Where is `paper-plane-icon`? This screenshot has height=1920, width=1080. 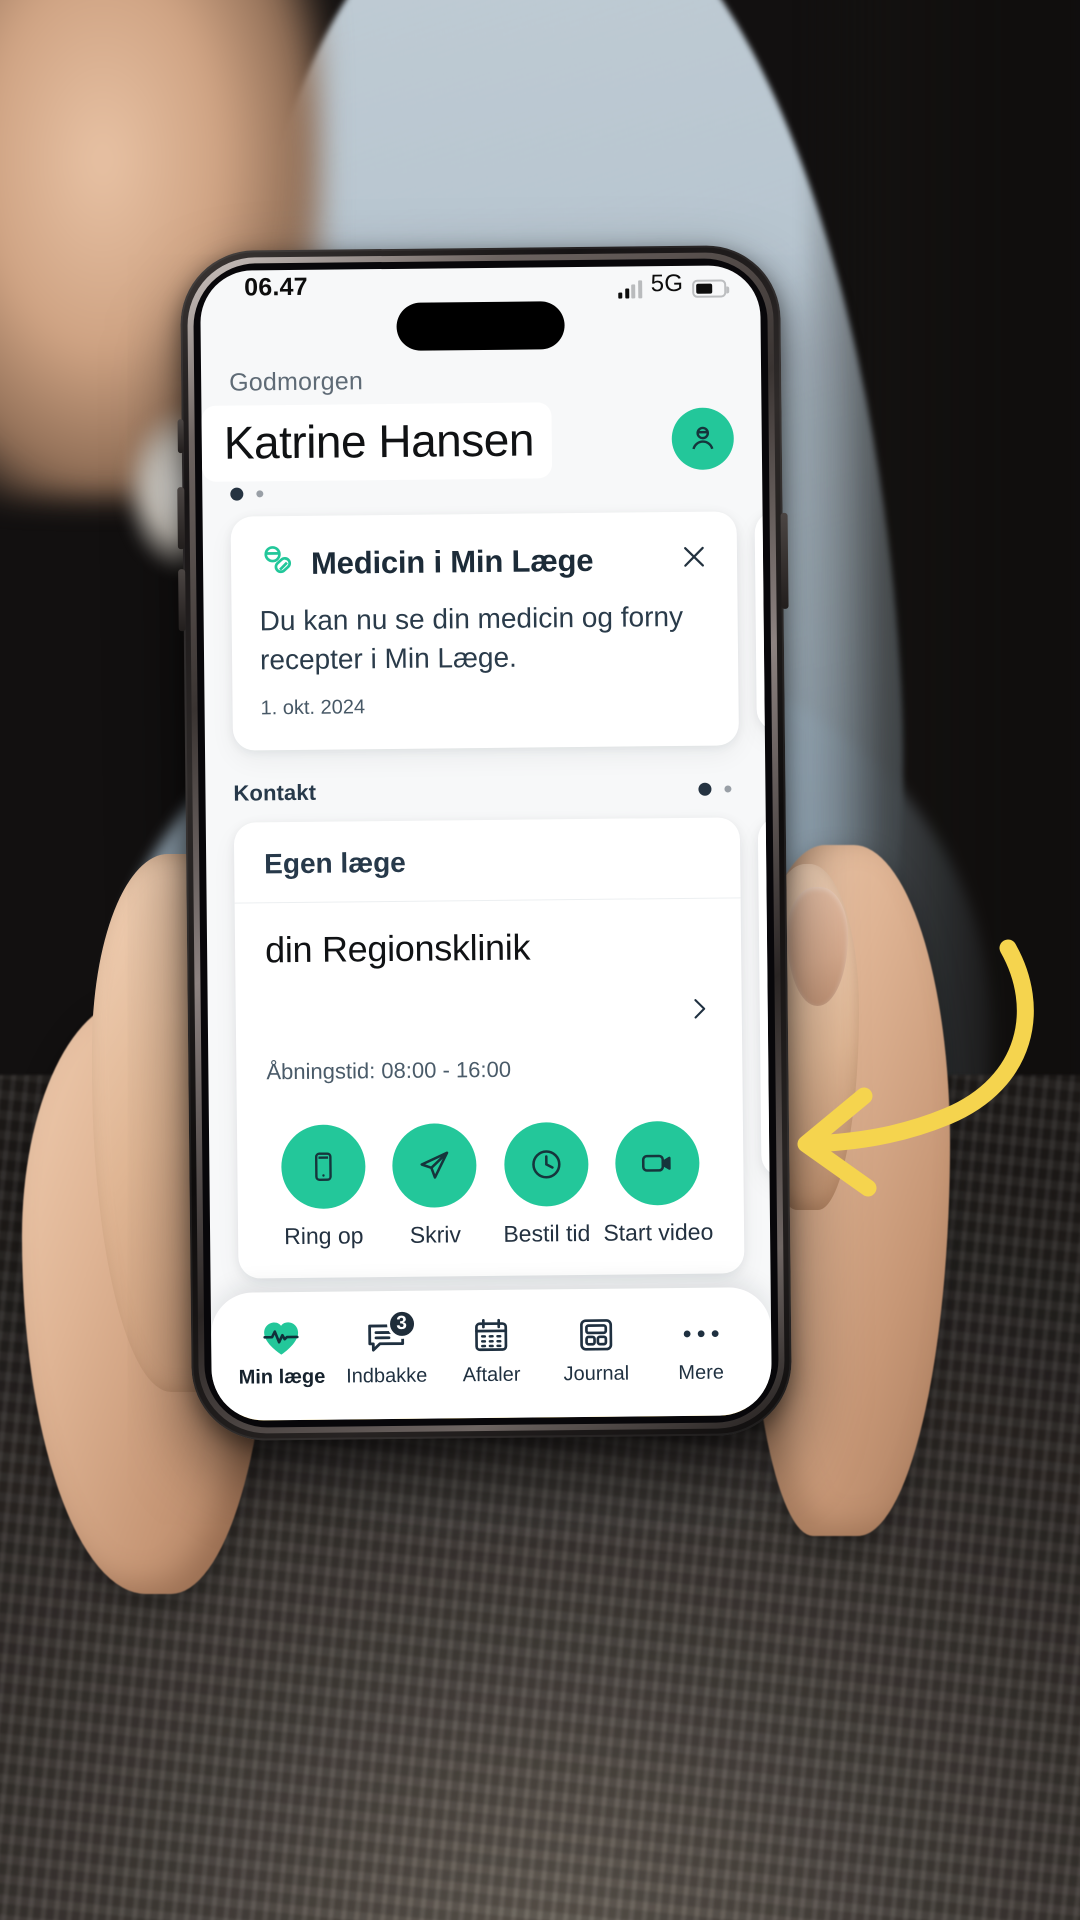 paper-plane-icon is located at coordinates (435, 1166).